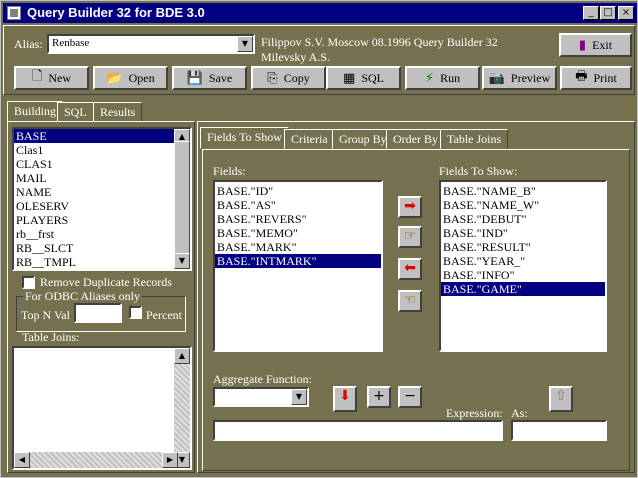 This screenshot has width=638, height=478. Describe the element at coordinates (410, 301) in the screenshot. I see `remove-all-fields-icon: ☜` at that location.